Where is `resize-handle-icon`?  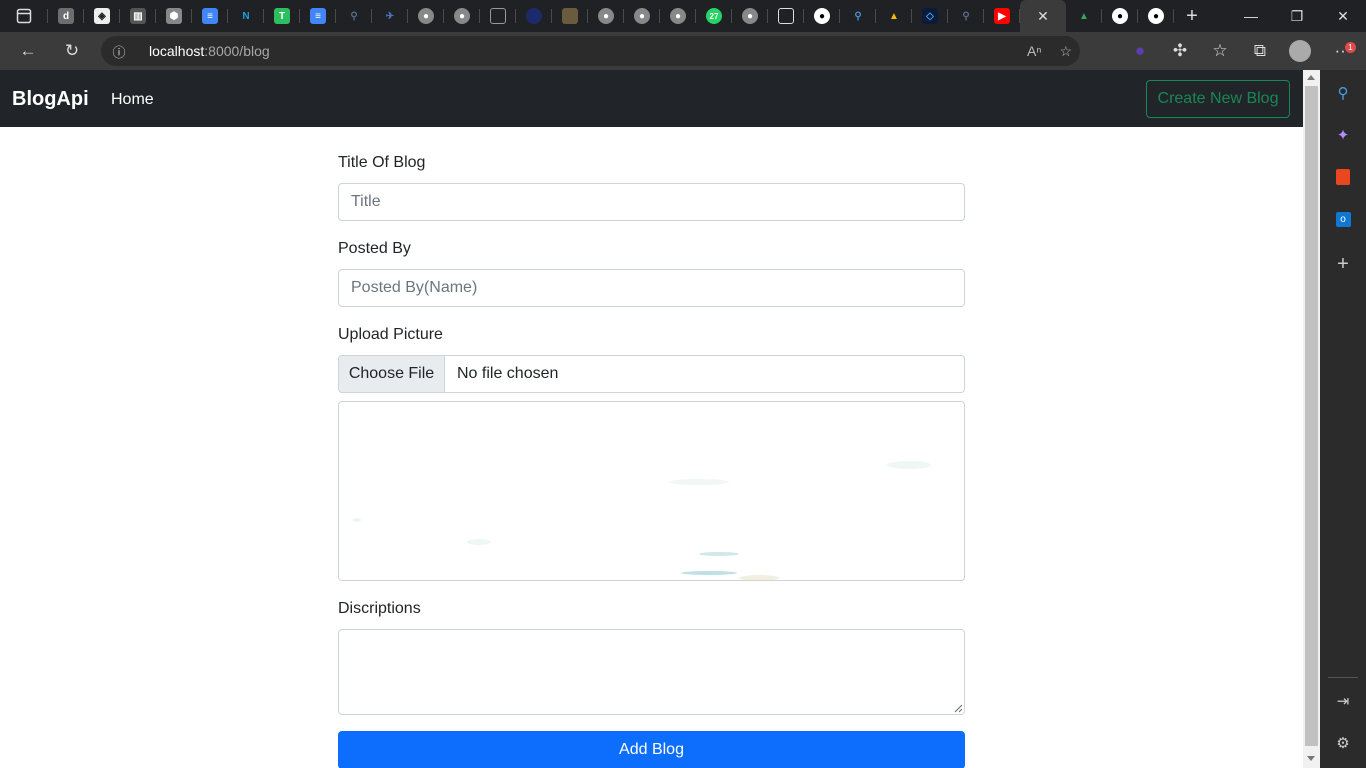 resize-handle-icon is located at coordinates (958, 708).